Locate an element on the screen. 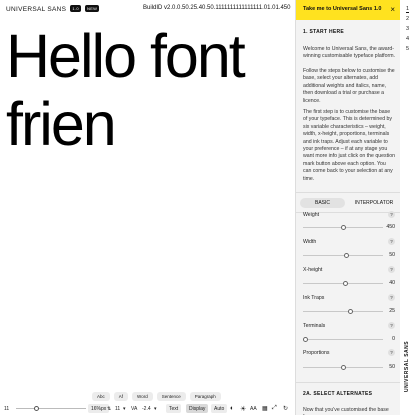 This screenshot has height=415, width=415. weight-slider is located at coordinates (343, 227).